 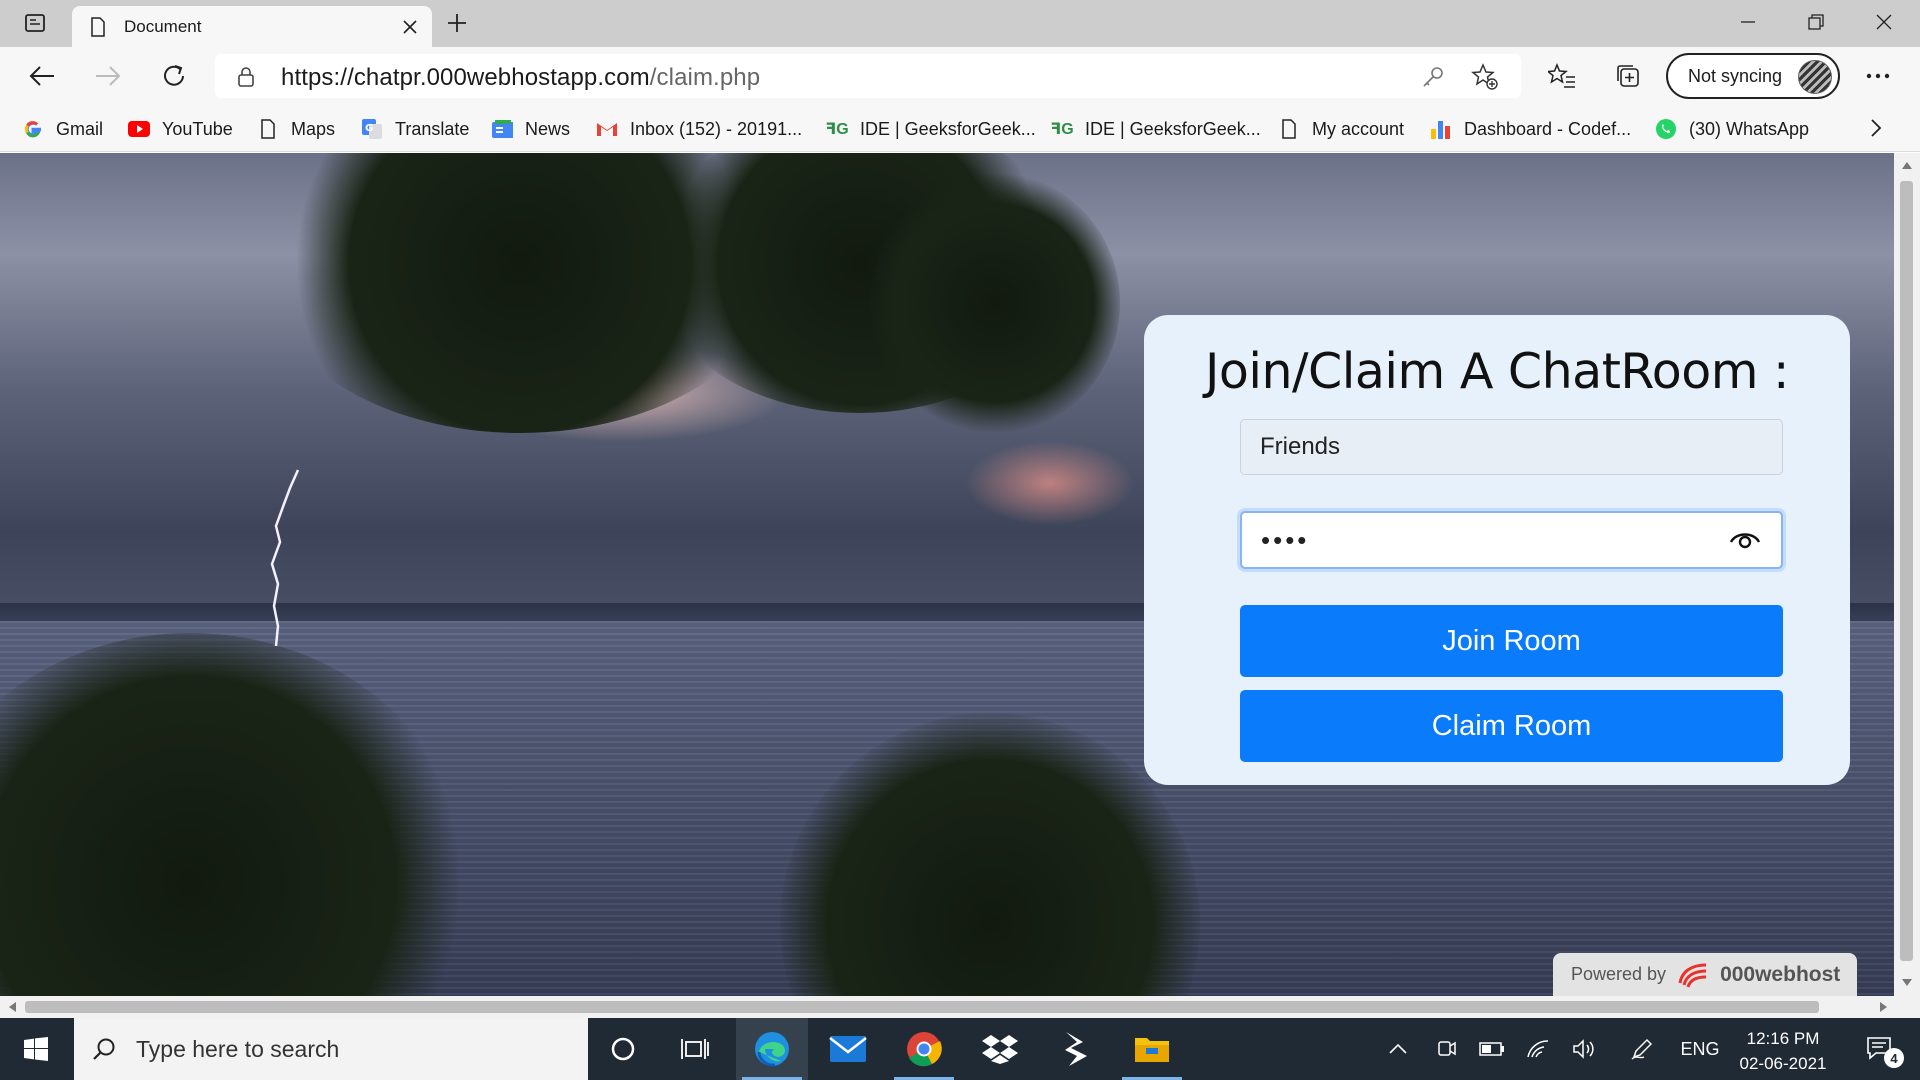 What do you see at coordinates (924, 1049) in the screenshot?
I see `taskbar-chrome` at bounding box center [924, 1049].